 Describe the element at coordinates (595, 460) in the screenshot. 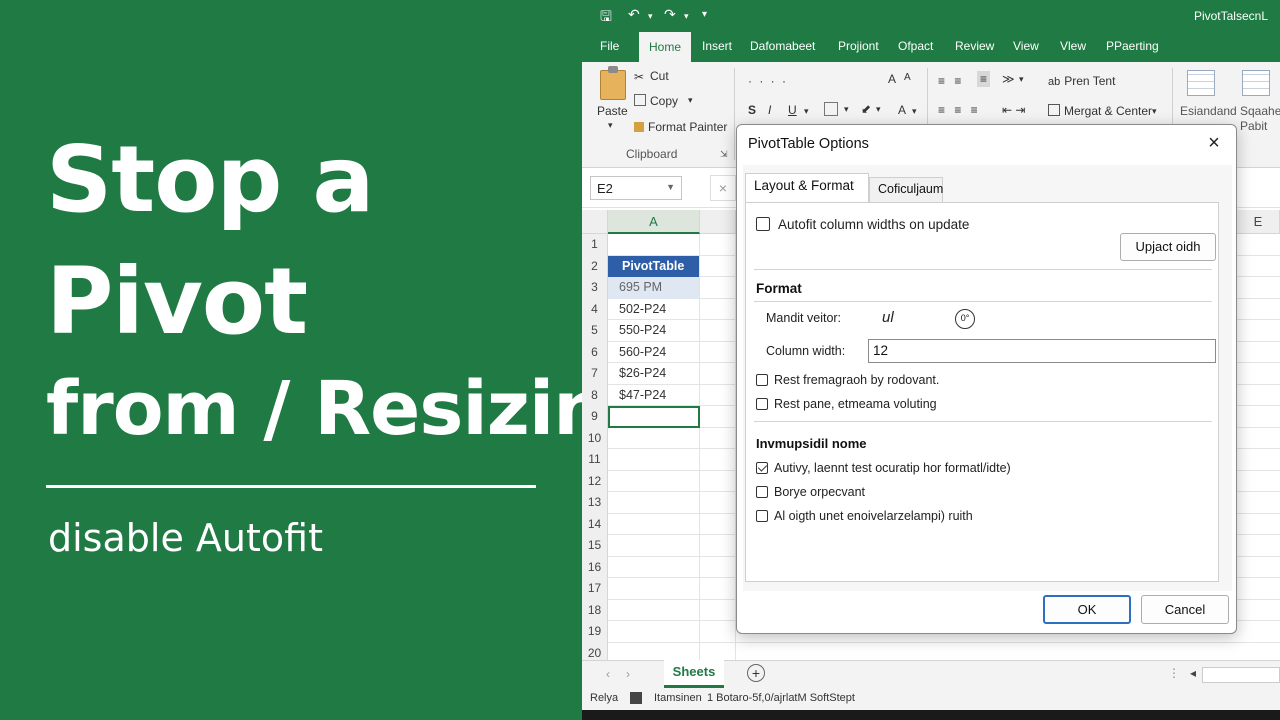

I see `row-header: 11` at that location.